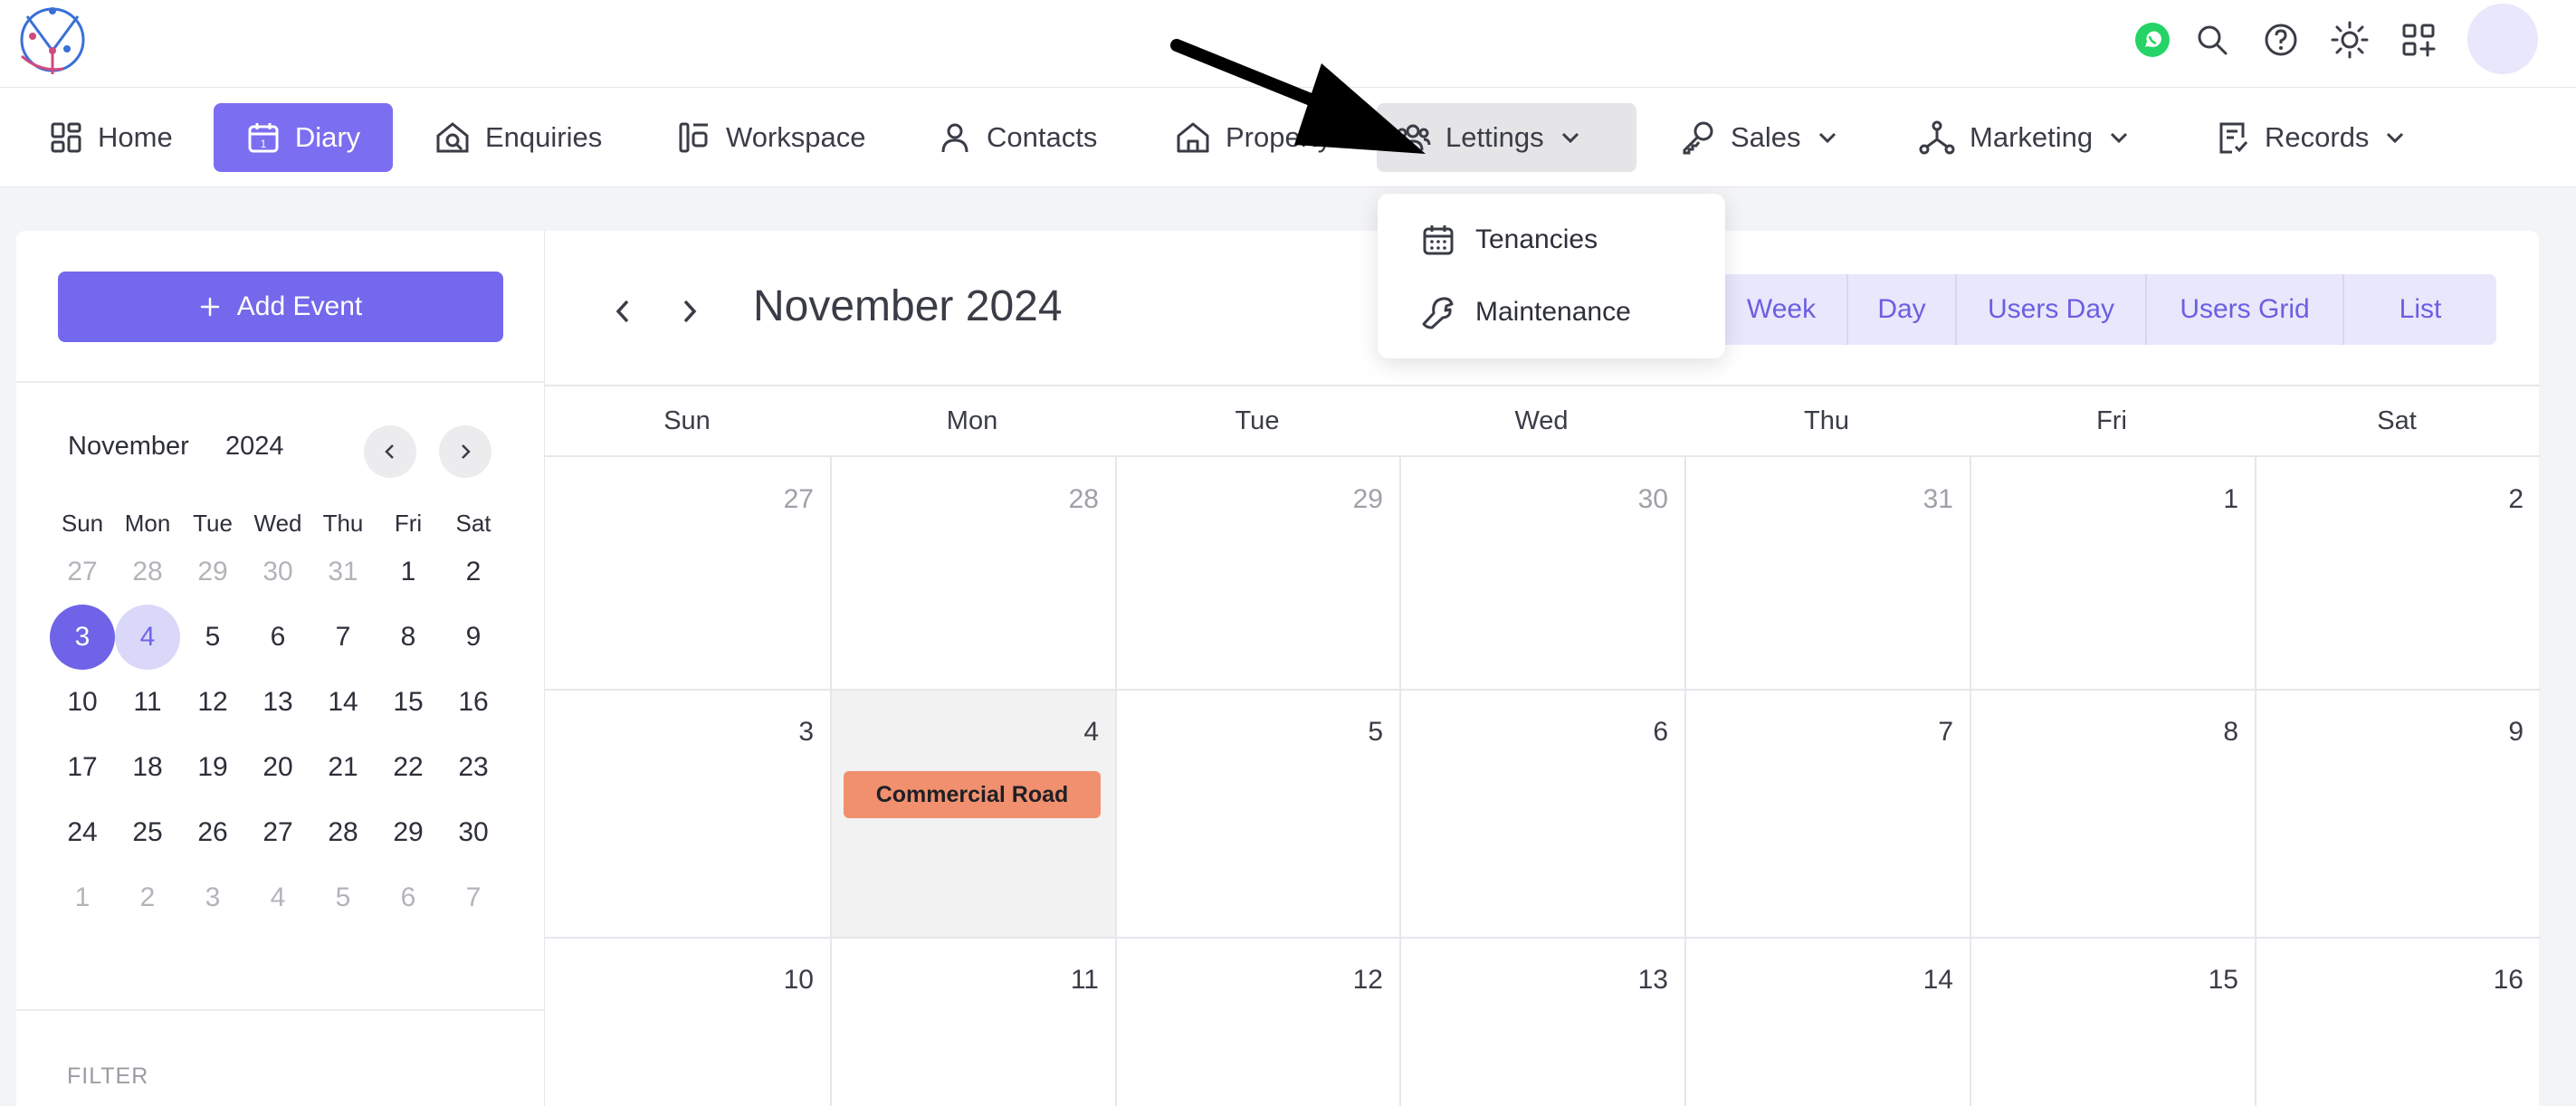  What do you see at coordinates (465, 451) in the screenshot?
I see `mini-calendar-next-button` at bounding box center [465, 451].